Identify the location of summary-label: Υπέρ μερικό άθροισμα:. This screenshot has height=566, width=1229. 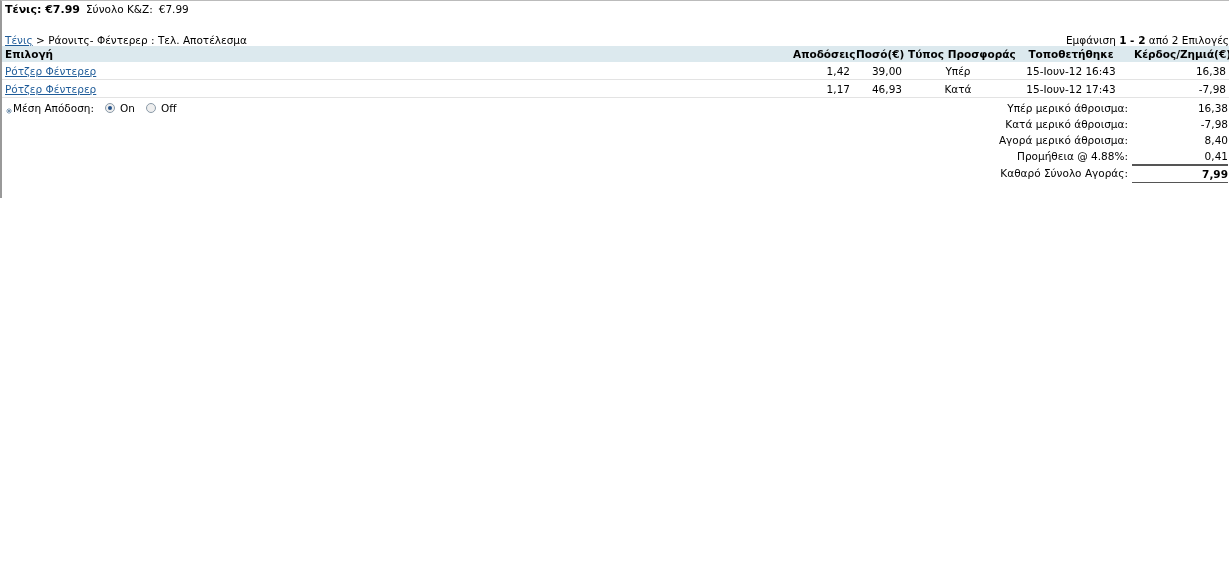
(1067, 108).